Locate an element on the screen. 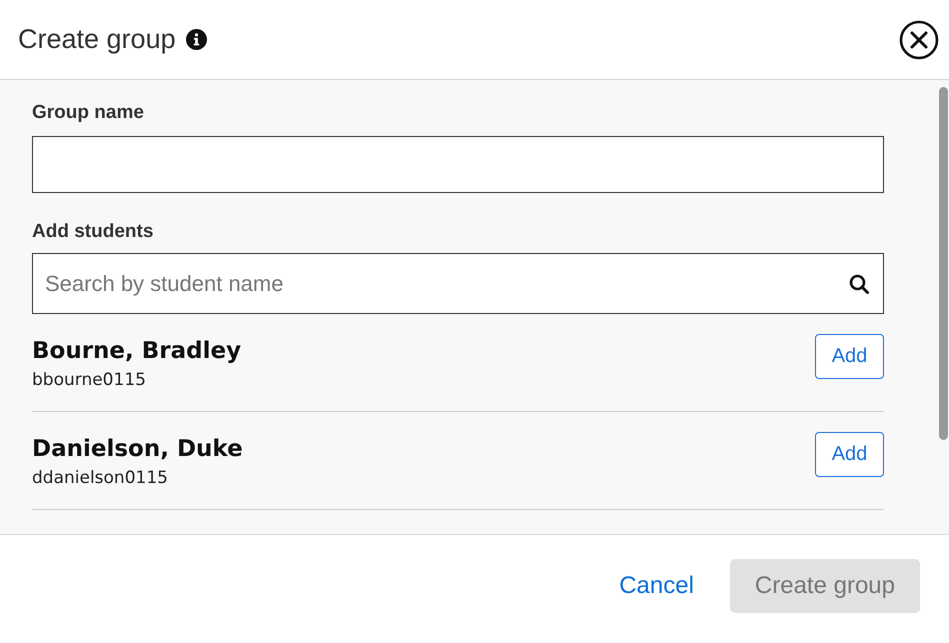 This screenshot has width=949, height=643. scrollbar-thumb is located at coordinates (943, 263).